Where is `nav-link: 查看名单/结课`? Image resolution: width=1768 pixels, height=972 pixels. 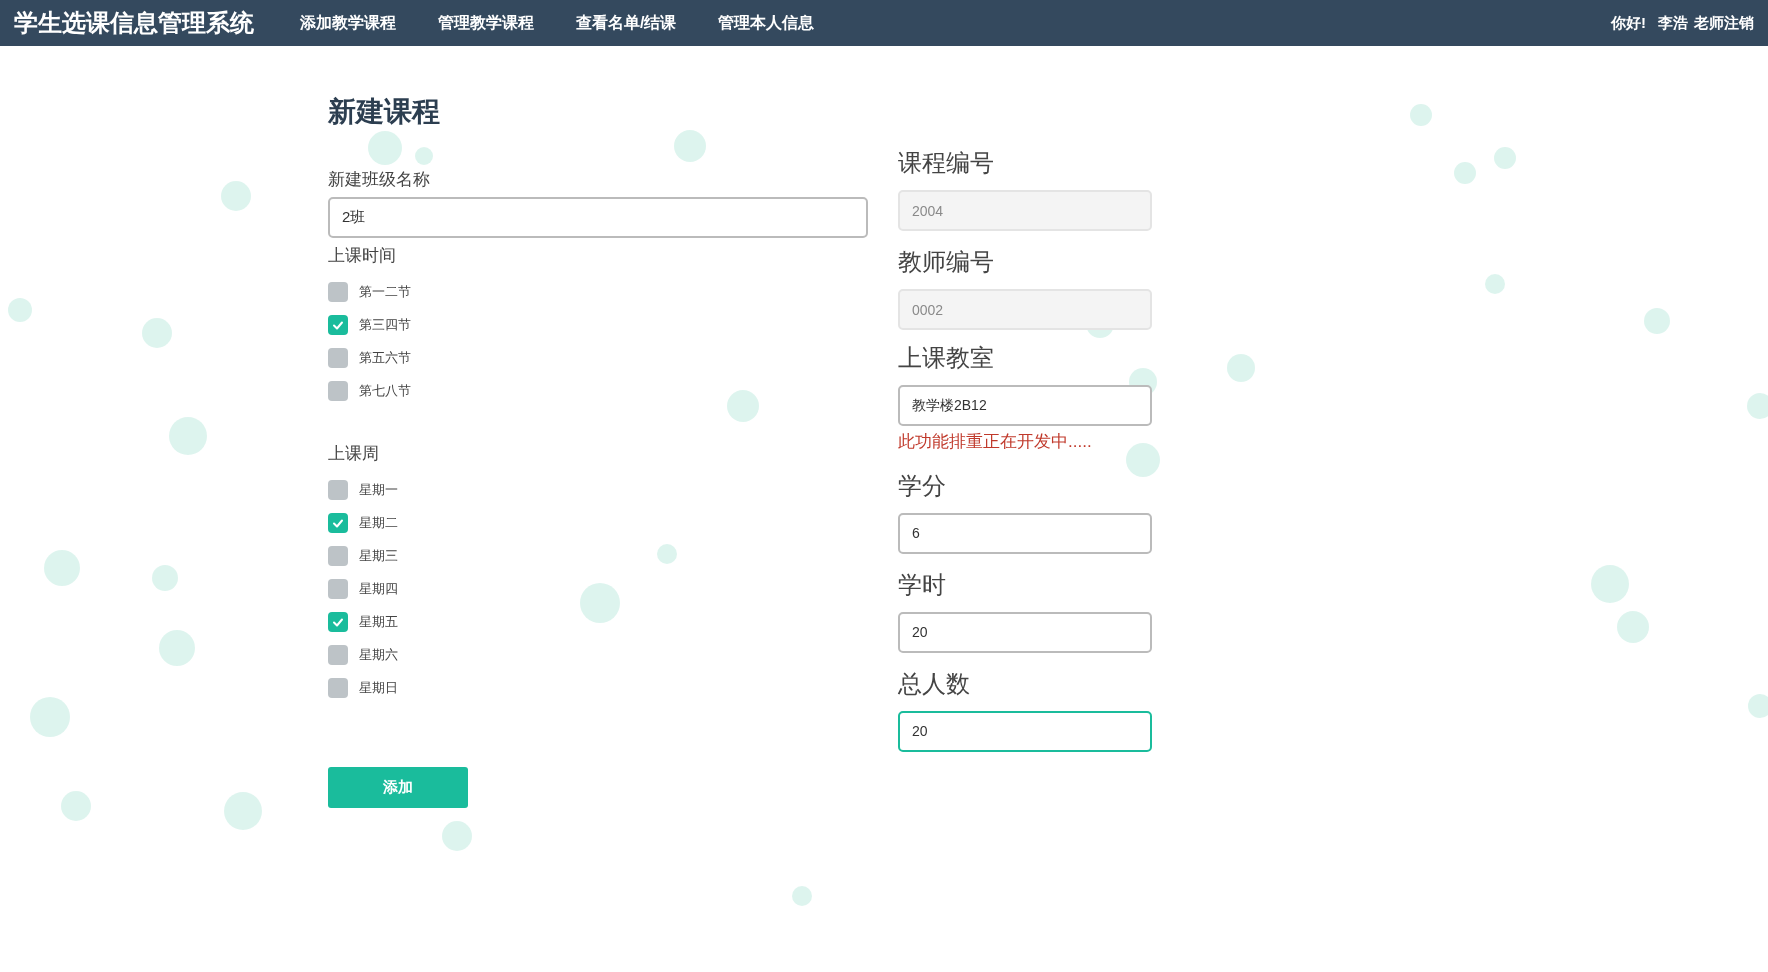
nav-link: 查看名单/结课 is located at coordinates (626, 23).